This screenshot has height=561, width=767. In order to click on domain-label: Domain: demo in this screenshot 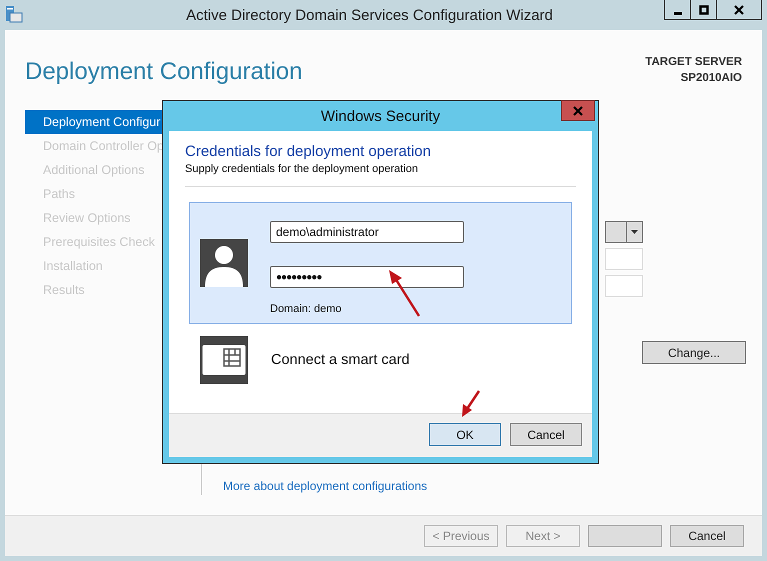, I will do `click(306, 309)`.